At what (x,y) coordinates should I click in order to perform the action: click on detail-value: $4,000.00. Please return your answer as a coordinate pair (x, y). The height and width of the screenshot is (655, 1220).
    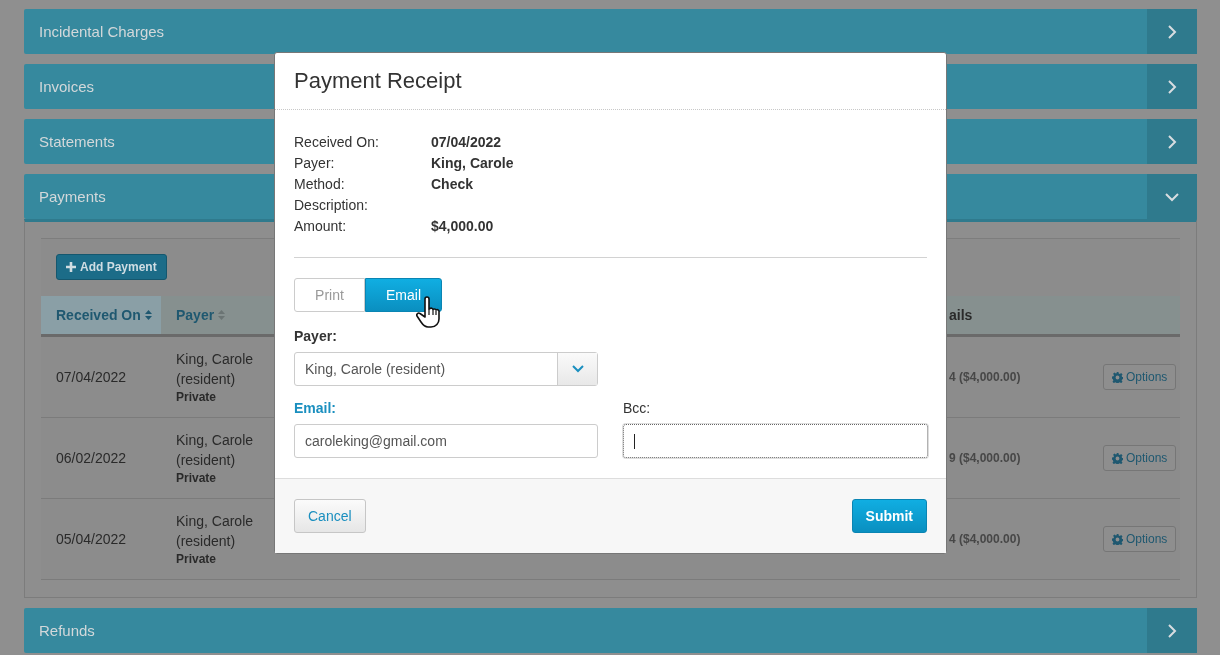
    Looking at the image, I should click on (463, 226).